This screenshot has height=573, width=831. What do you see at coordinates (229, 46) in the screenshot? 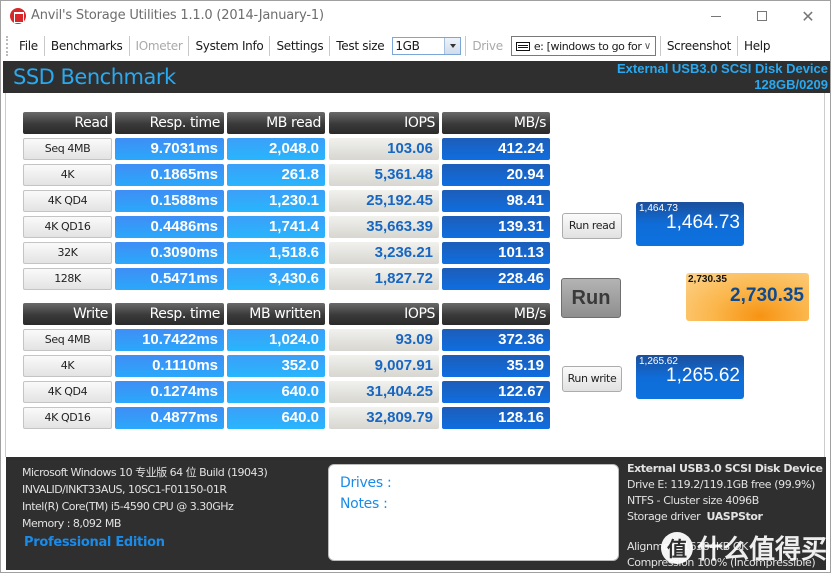
I see `menu-system-info: System Info` at bounding box center [229, 46].